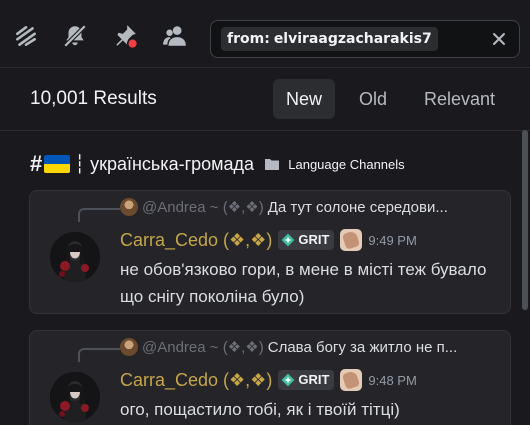 This screenshot has width=530, height=425. I want to click on sort-tab-relevant: Relevant, so click(459, 99).